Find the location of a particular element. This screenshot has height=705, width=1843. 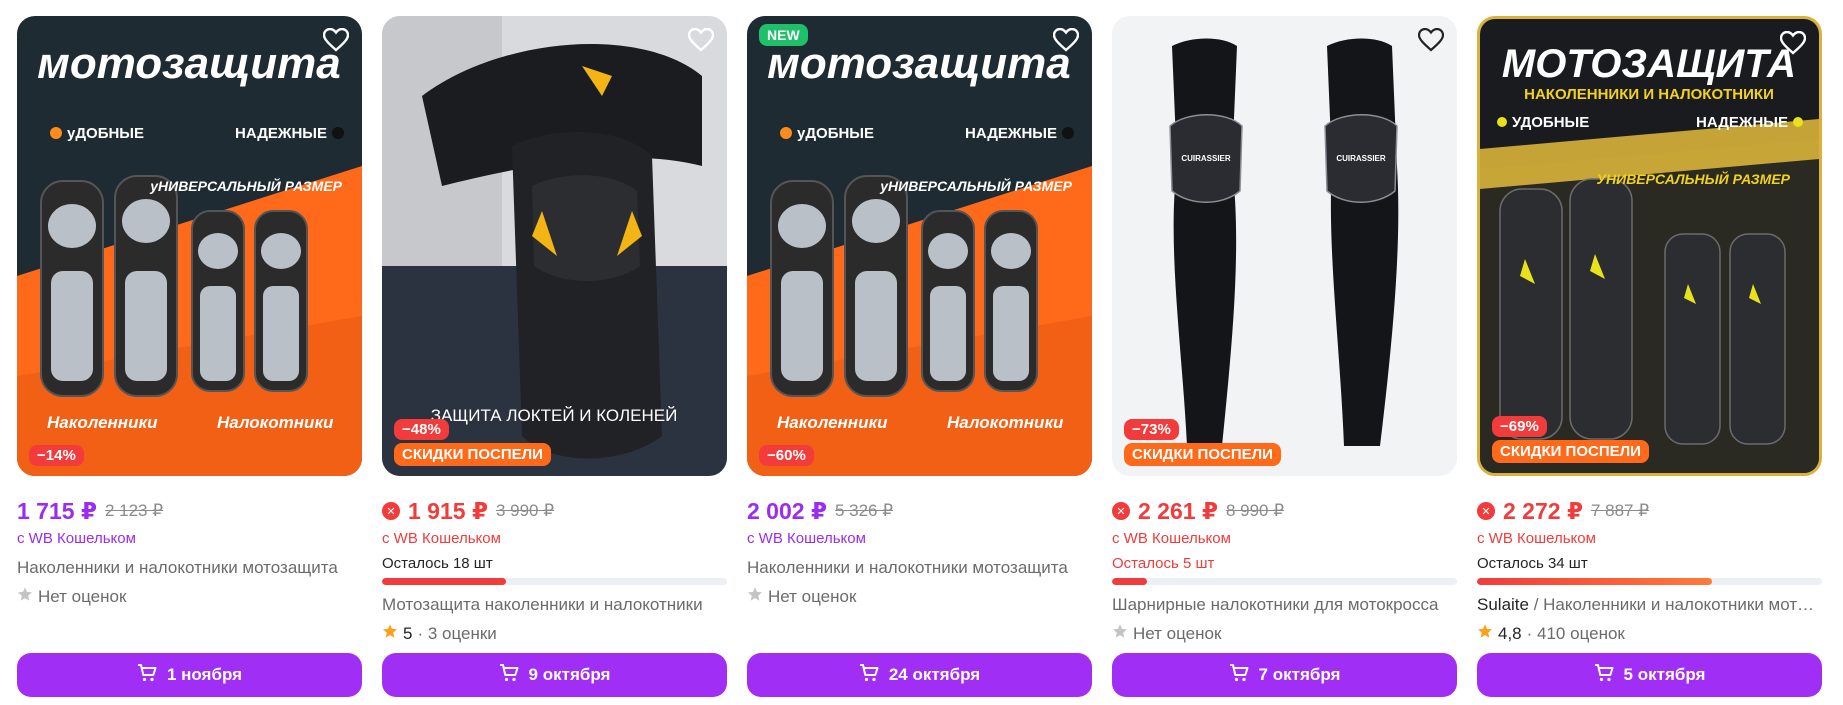

price-row: ✕ 1 915 ₽ 3 990 ₽ is located at coordinates (554, 511).